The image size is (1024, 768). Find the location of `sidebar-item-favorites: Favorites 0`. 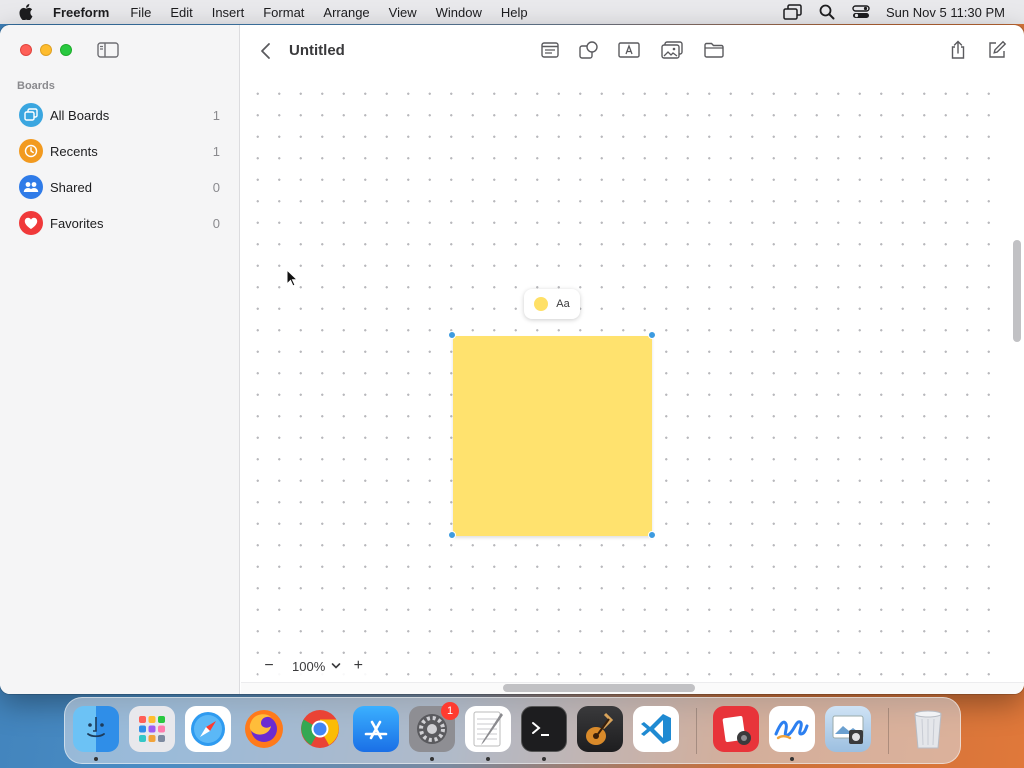

sidebar-item-favorites: Favorites 0 is located at coordinates (120, 223).